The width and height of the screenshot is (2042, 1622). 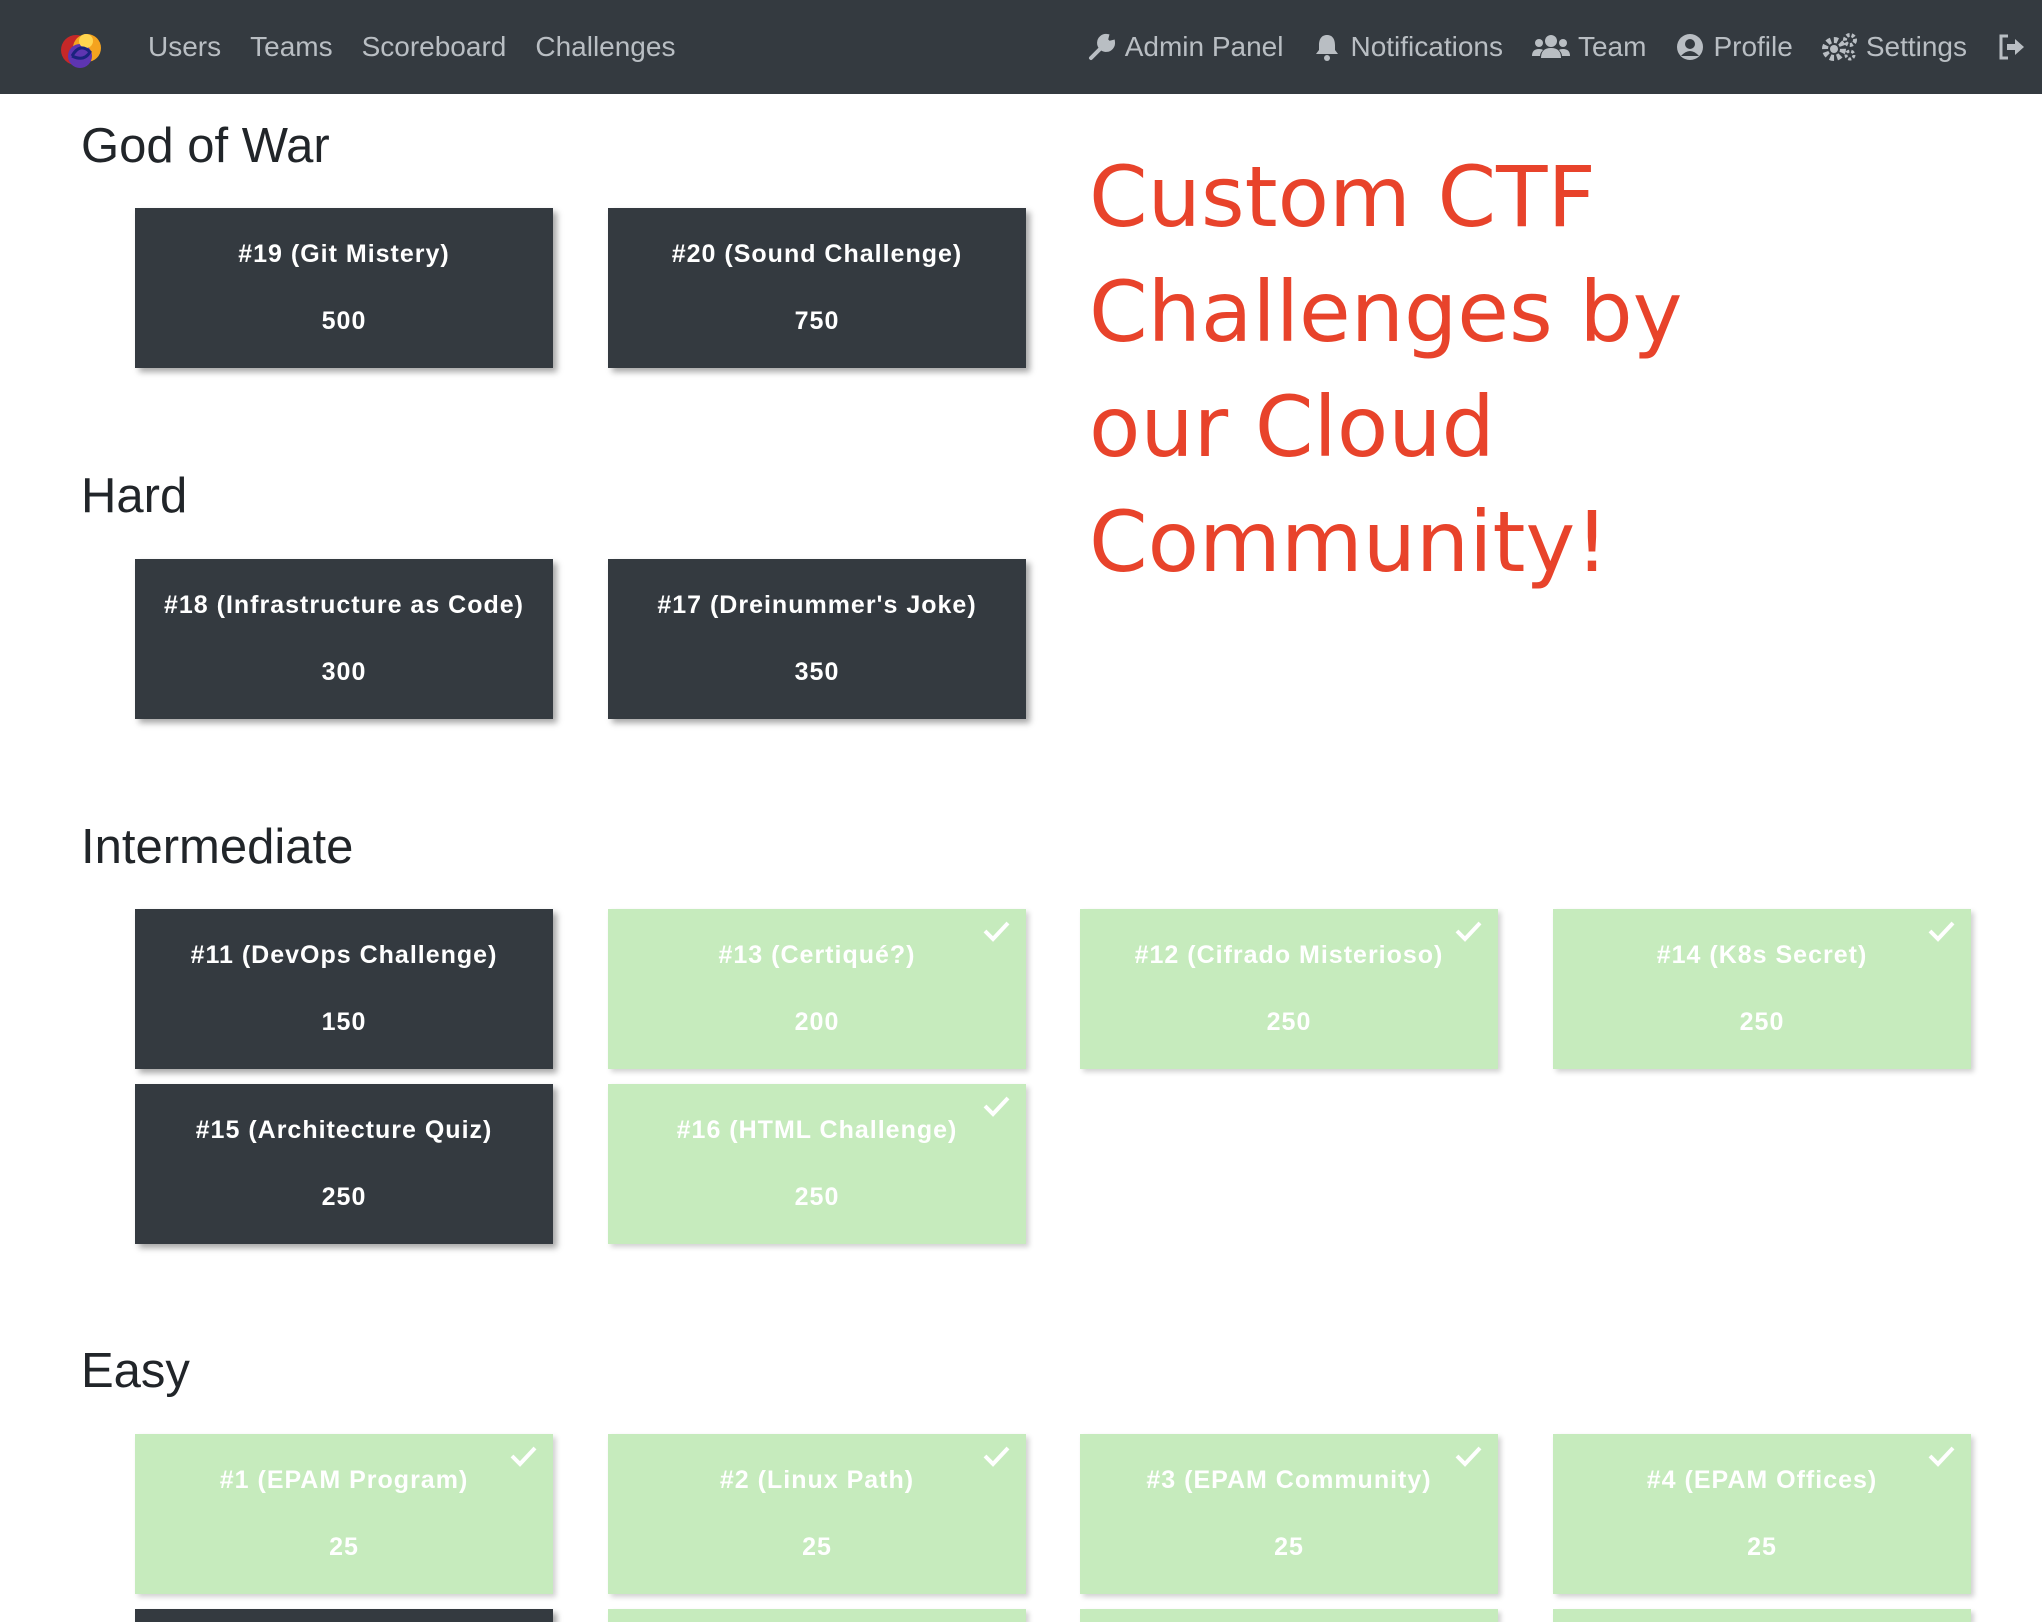 What do you see at coordinates (134, 496) in the screenshot?
I see `category-title-hard: Hard` at bounding box center [134, 496].